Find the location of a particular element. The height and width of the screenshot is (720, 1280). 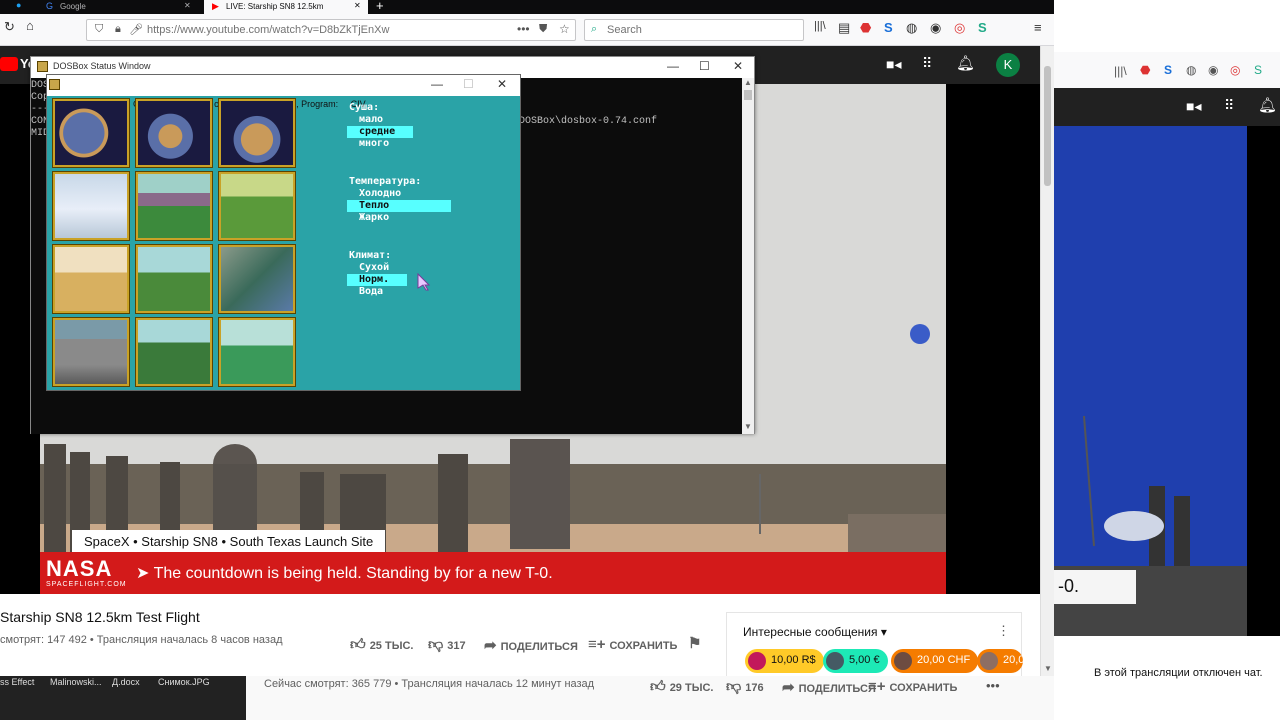

bookmark-star-icon: ☆ is located at coordinates (564, 29).